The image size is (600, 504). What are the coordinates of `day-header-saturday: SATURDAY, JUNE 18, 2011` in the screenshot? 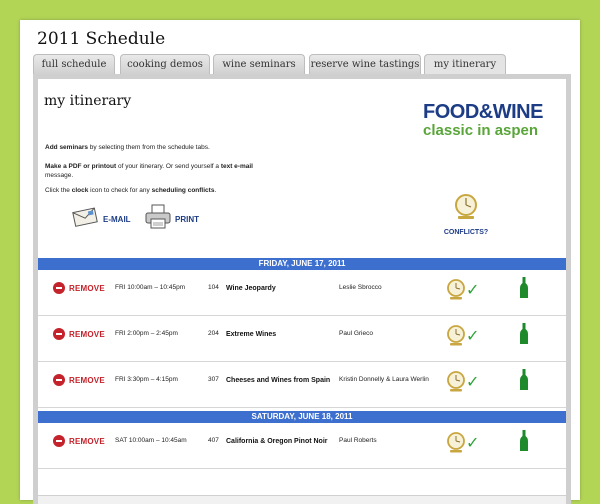 It's located at (302, 417).